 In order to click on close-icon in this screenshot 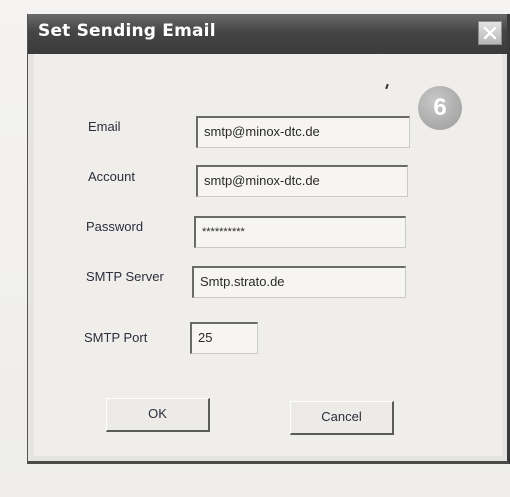, I will do `click(490, 33)`.